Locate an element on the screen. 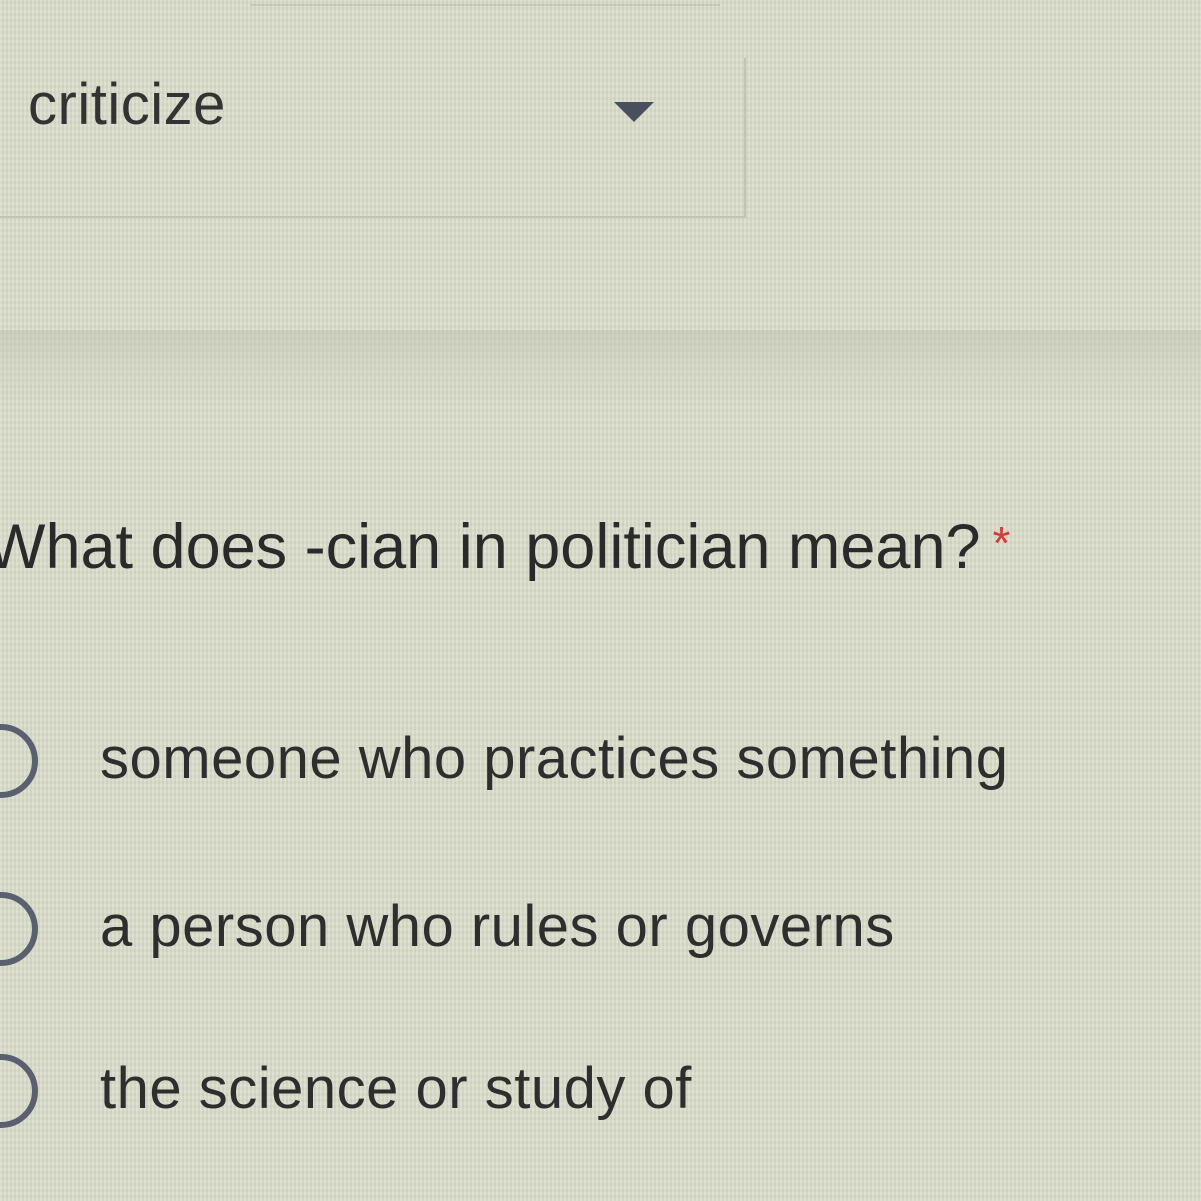 Image resolution: width=1201 pixels, height=1201 pixels. question-title: What does -cian in politician mean? * is located at coordinates (505, 547).